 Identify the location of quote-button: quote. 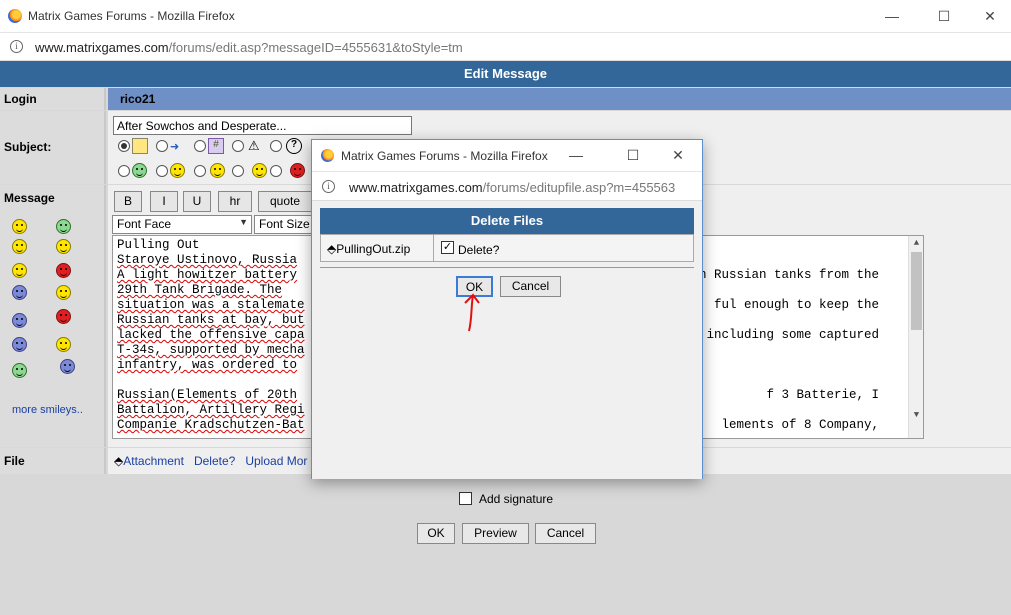
(285, 201).